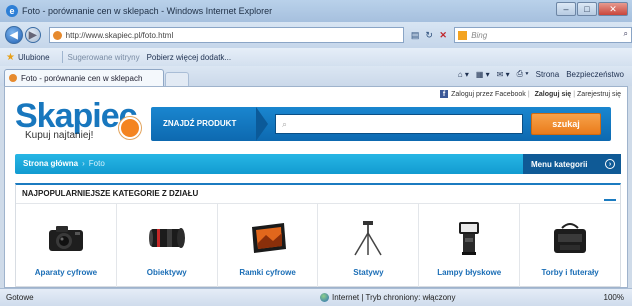 Image resolution: width=632 pixels, height=306 pixels. What do you see at coordinates (523, 74) in the screenshot?
I see `print-icon: ⎙ ▾` at bounding box center [523, 74].